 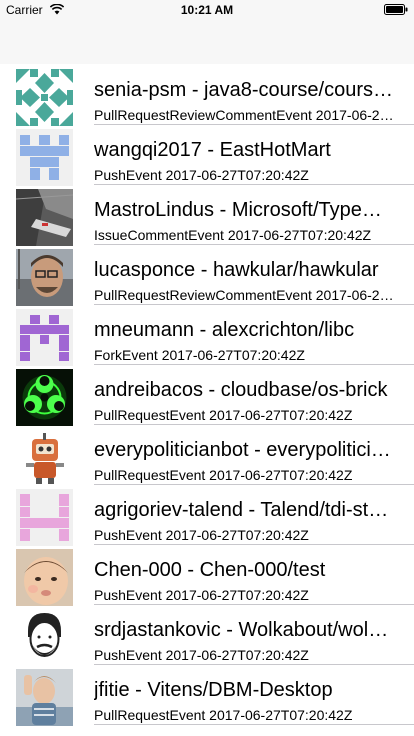 I want to click on event-title: srdjastankovic - Wolkabout/wolkabout, so click(x=244, y=630).